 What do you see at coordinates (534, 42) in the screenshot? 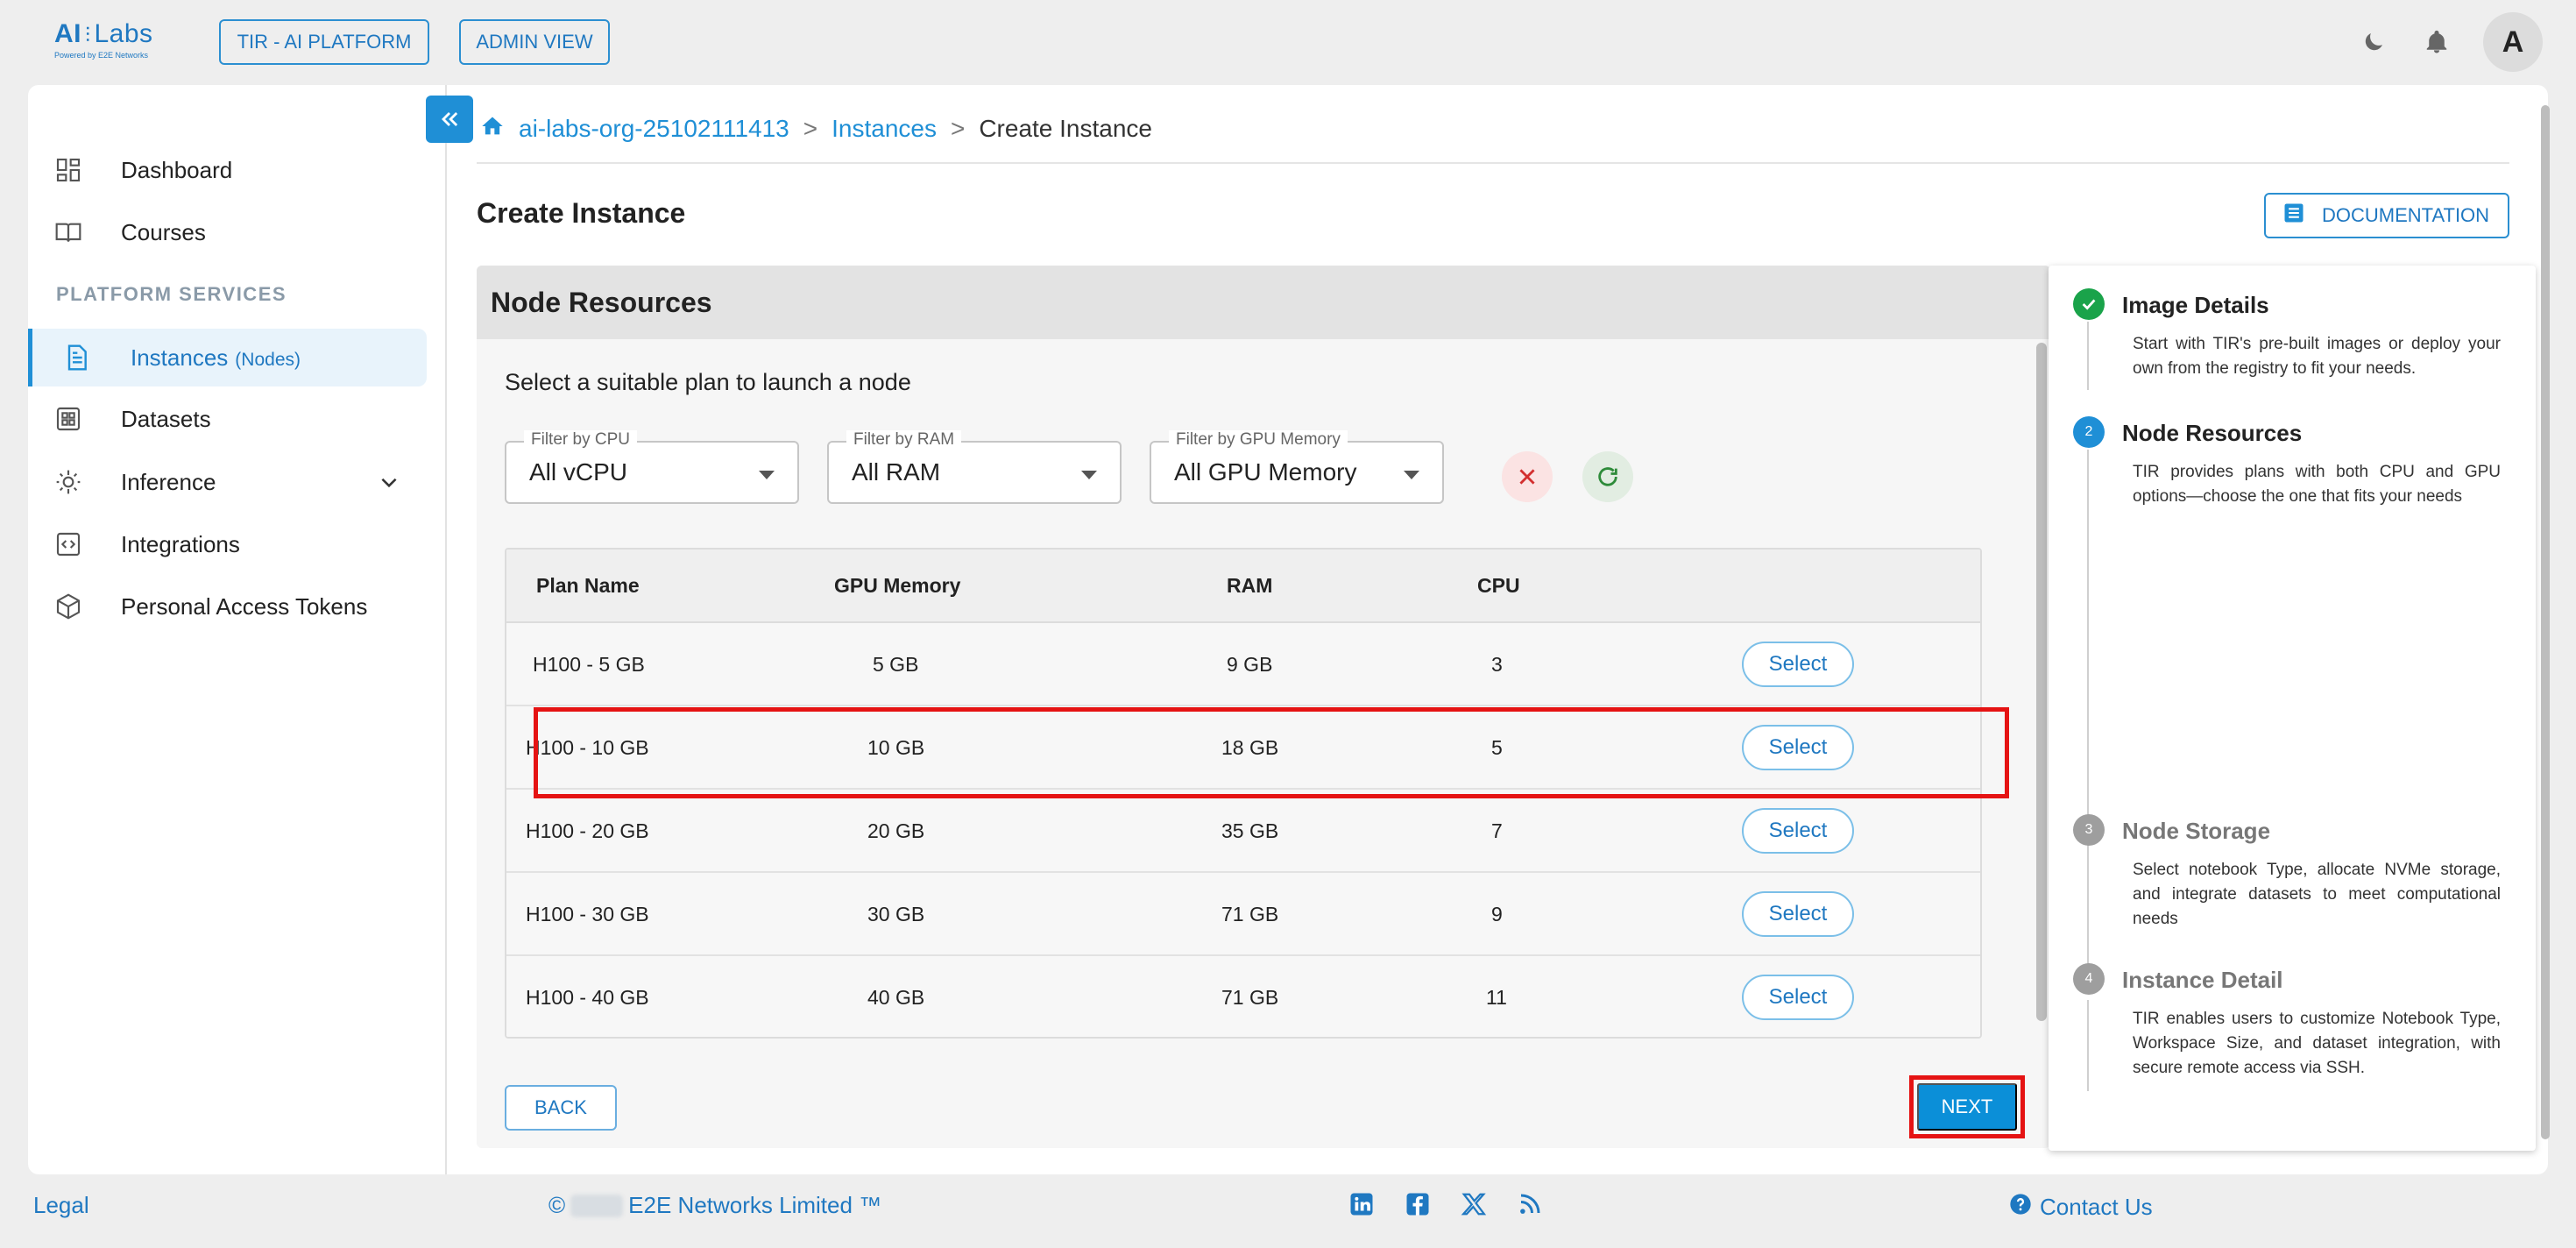
I see `admin-view-button: ADMIN VIEW` at bounding box center [534, 42].